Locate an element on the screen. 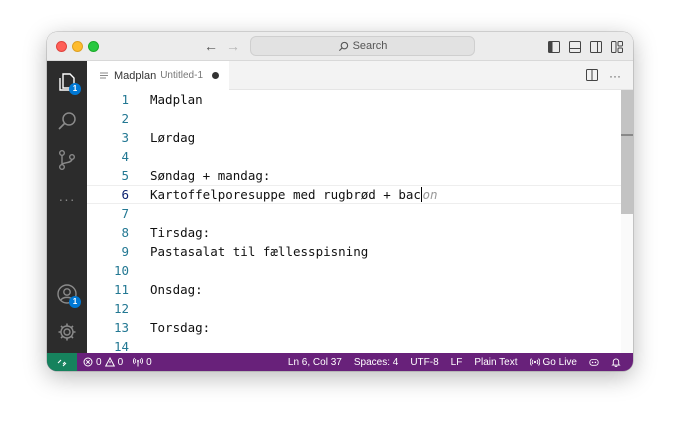  accounts-button: 1 is located at coordinates (68, 295).